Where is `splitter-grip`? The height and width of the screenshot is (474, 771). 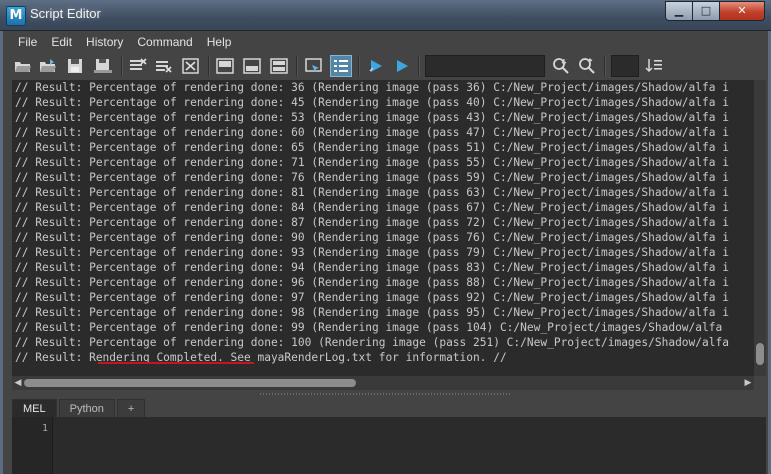 splitter-grip is located at coordinates (385, 394).